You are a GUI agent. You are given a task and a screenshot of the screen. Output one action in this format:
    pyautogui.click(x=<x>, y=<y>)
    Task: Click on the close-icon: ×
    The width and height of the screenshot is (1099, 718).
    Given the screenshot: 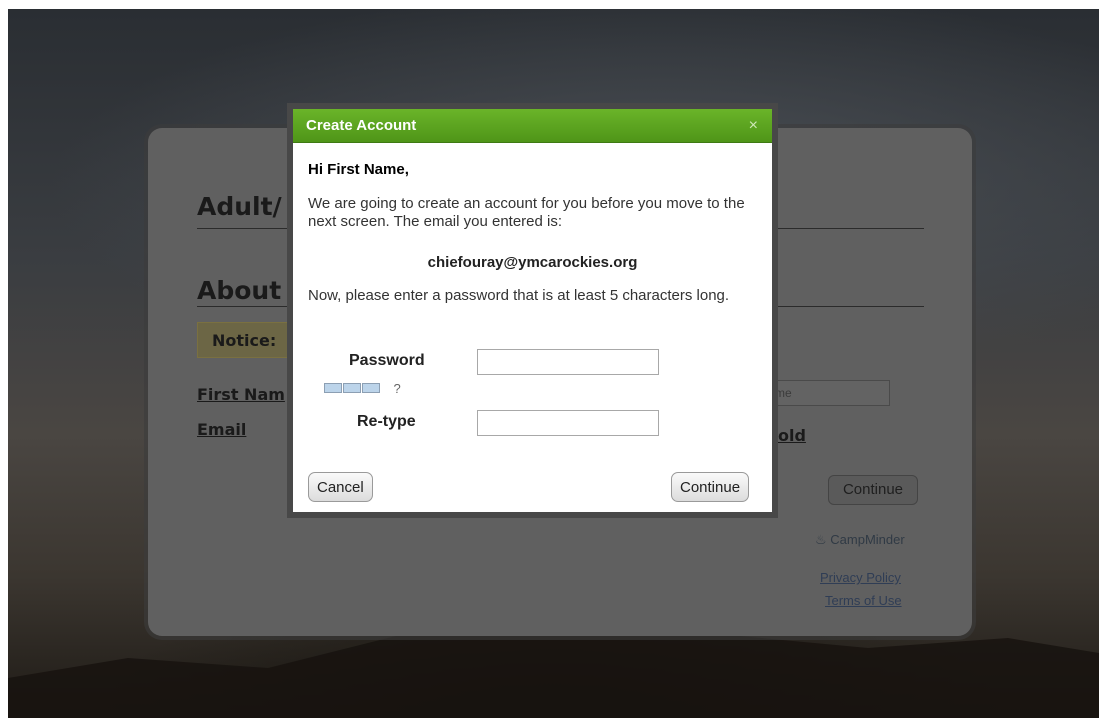 What is the action you would take?
    pyautogui.click(x=753, y=125)
    